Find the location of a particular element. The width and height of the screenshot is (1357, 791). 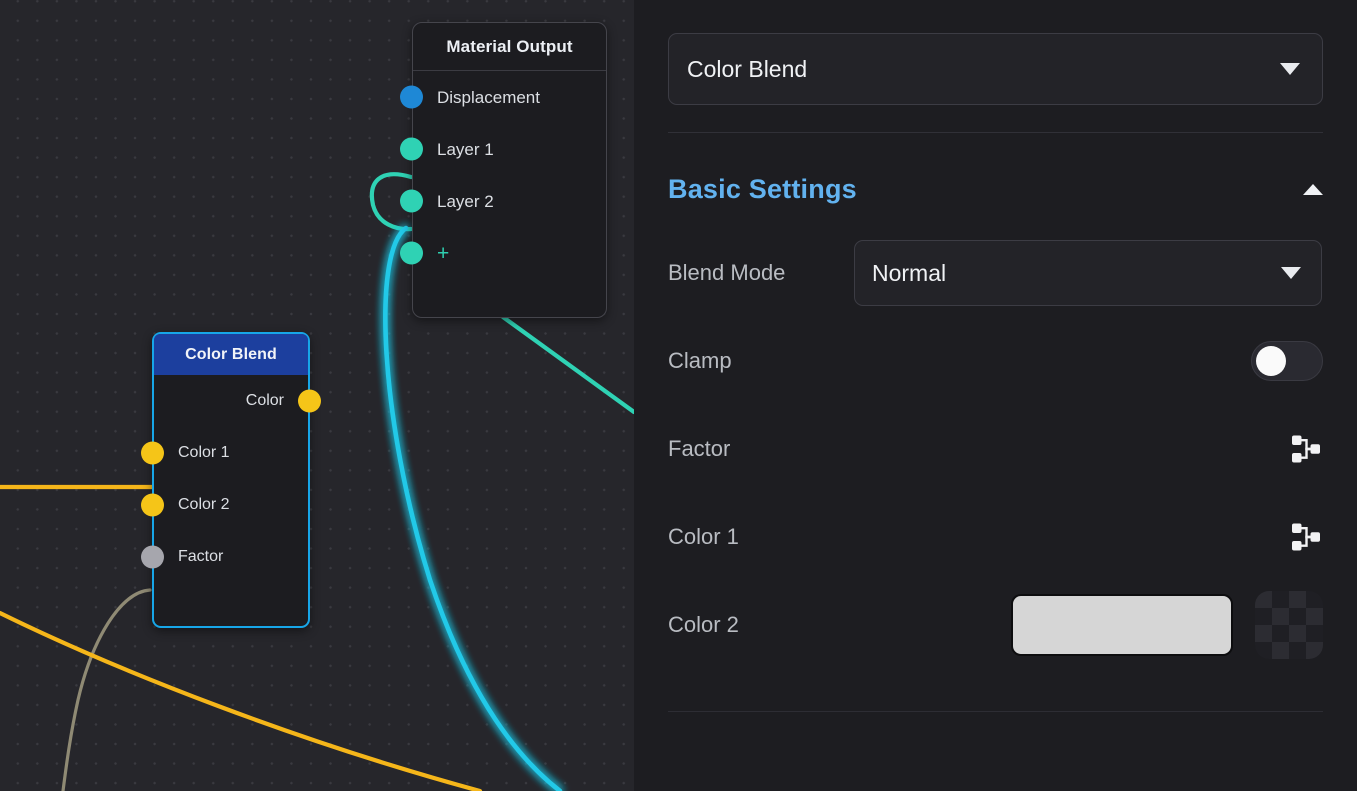

node-body: Color Color 1 Color 2 Factor is located at coordinates (231, 479).